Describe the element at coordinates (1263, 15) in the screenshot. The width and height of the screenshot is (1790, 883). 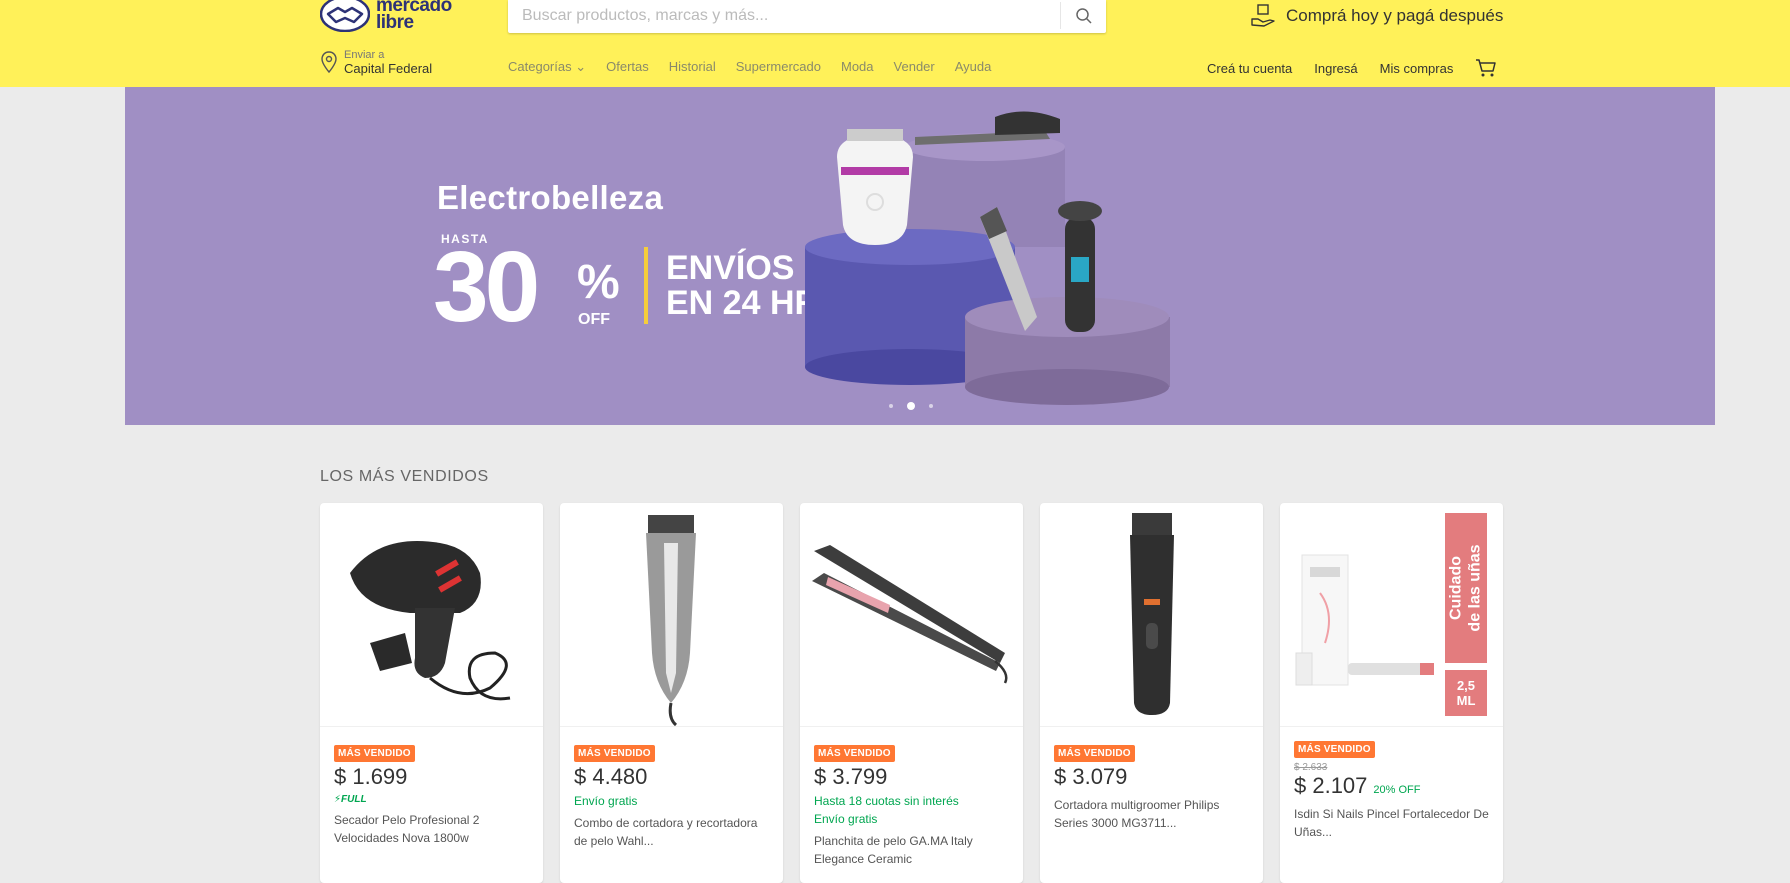
I see `hand-box-icon` at that location.